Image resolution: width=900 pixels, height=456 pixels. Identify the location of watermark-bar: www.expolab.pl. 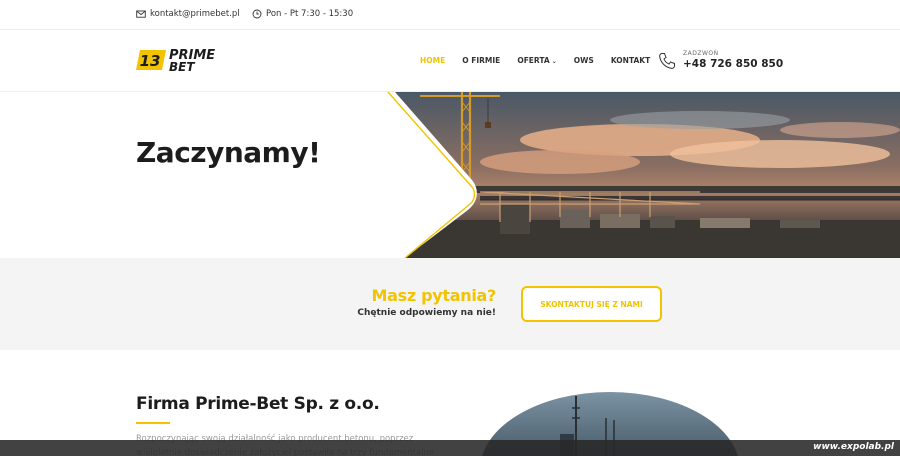
(450, 448).